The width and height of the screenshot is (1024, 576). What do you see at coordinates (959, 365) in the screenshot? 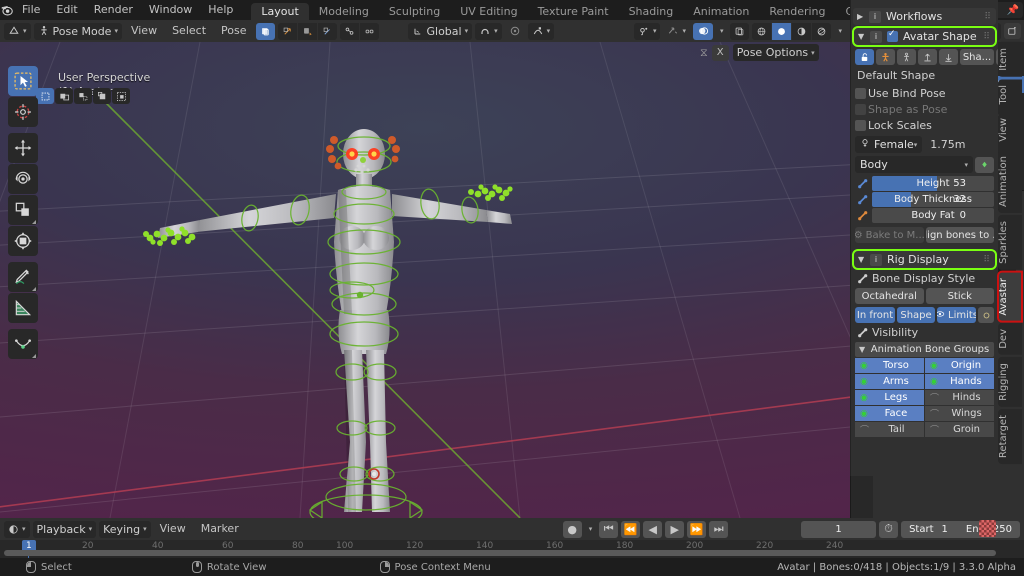
I see `bone-group-origin: ◉ Origin` at bounding box center [959, 365].